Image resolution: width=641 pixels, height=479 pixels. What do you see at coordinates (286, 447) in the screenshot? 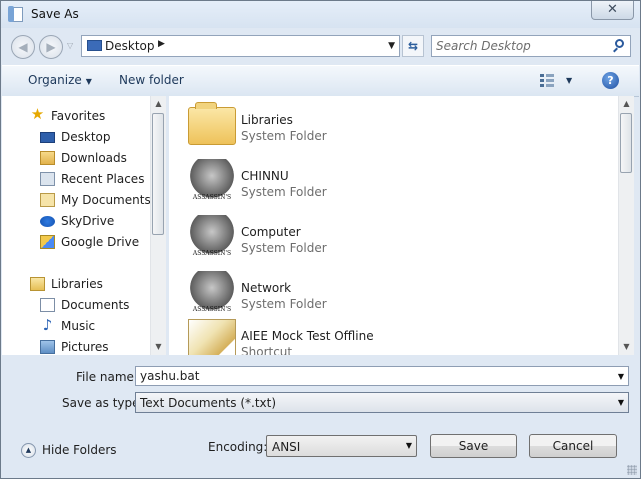
I see `encoding-value: ANSI` at bounding box center [286, 447].